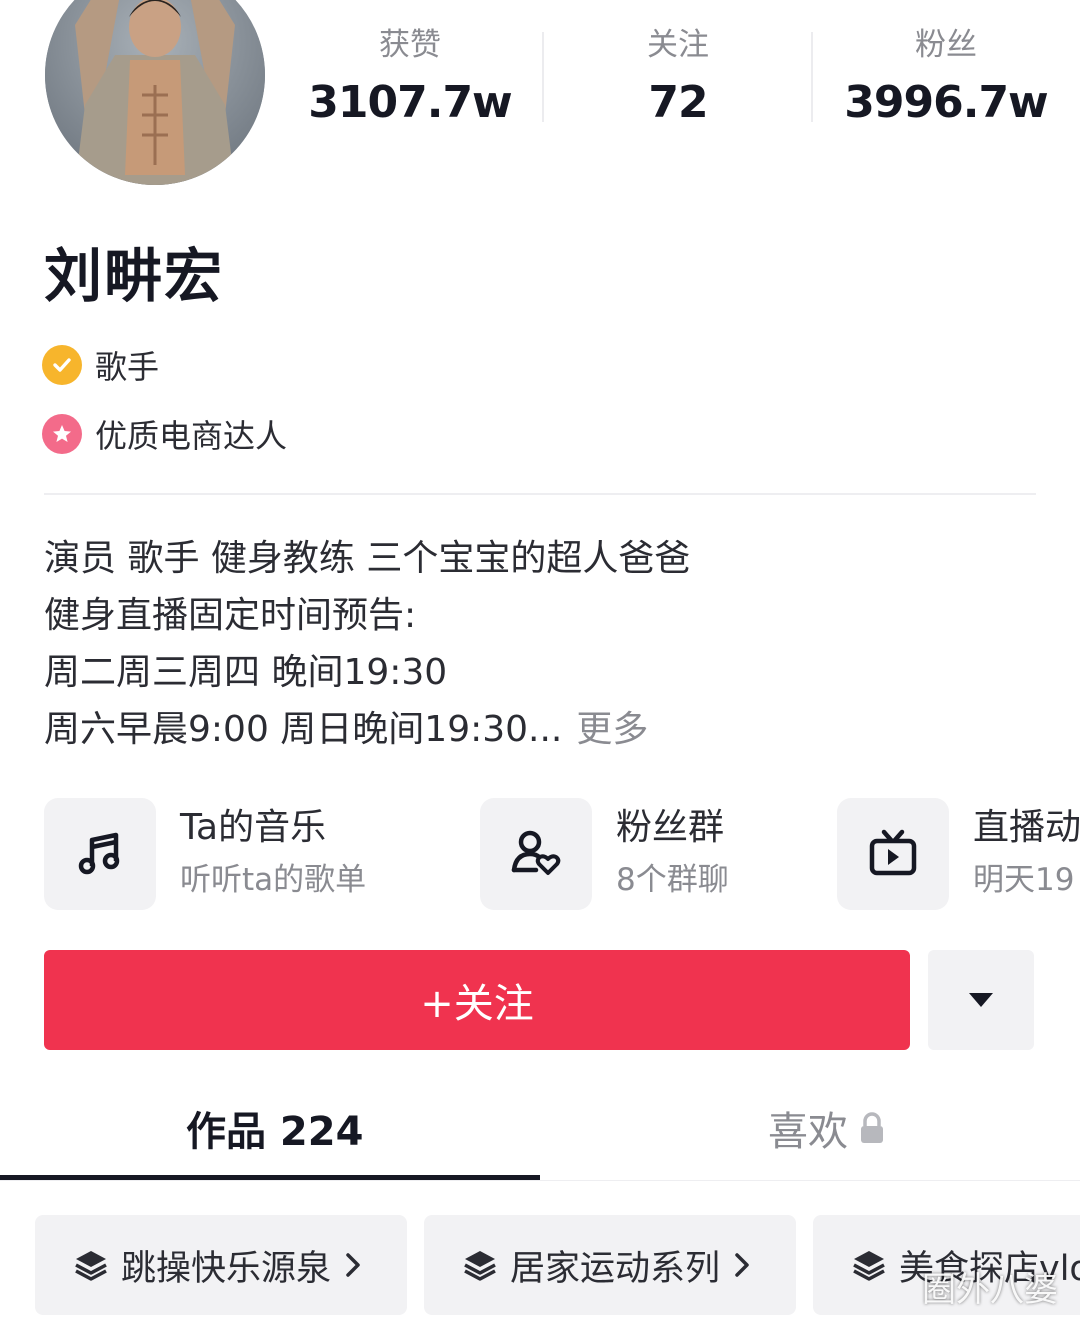 This screenshot has height=1326, width=1080. Describe the element at coordinates (226, 1268) in the screenshot. I see `collection-label: 跳操快乐源泉` at that location.